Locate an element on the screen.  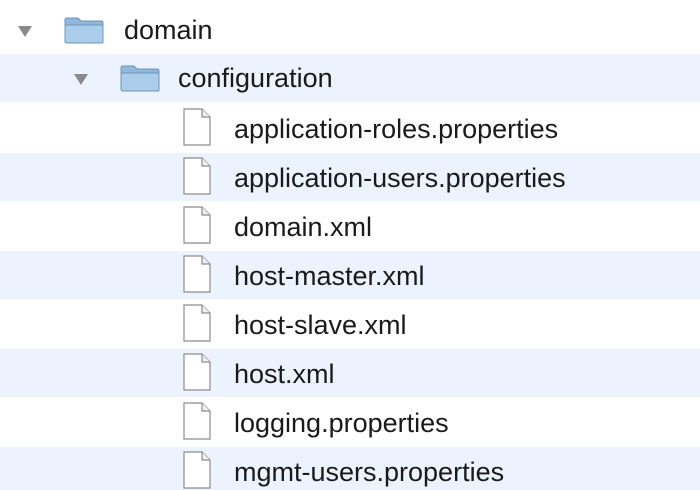
tree-row-configuration: configuration is located at coordinates (350, 78).